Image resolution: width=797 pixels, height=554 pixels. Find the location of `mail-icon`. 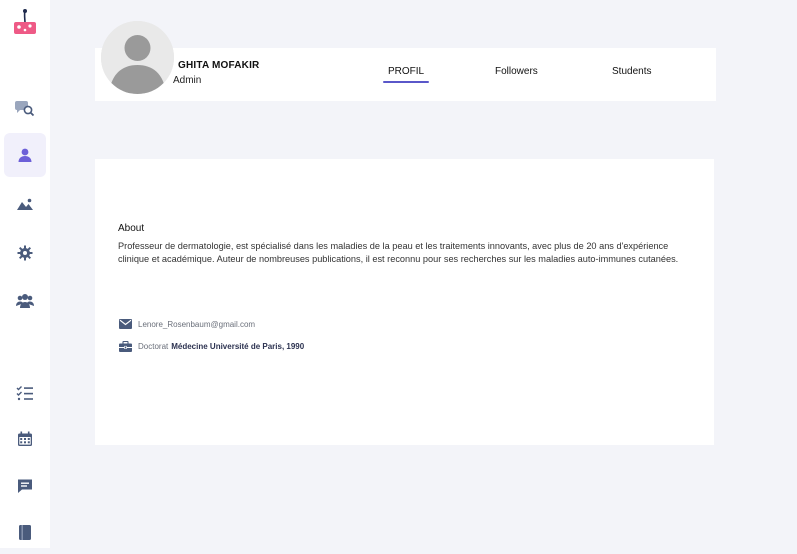

mail-icon is located at coordinates (125, 324).